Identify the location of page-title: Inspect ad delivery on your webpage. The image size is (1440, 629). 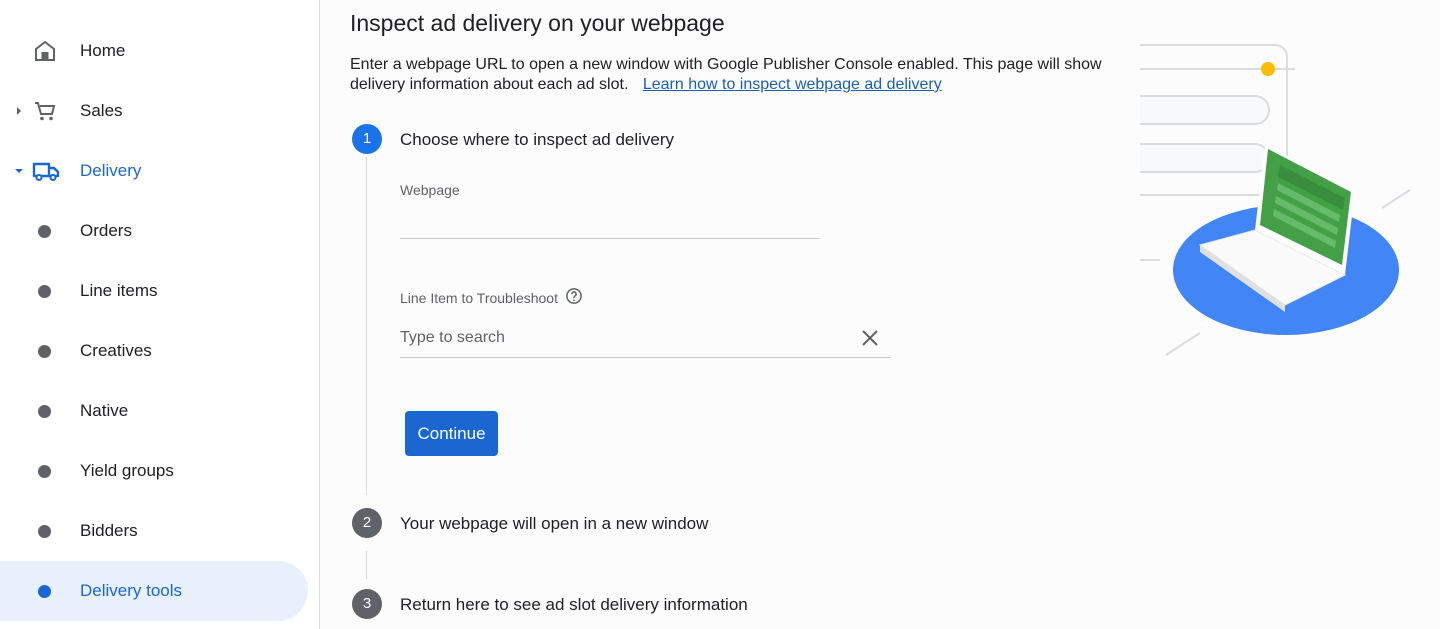
(537, 23).